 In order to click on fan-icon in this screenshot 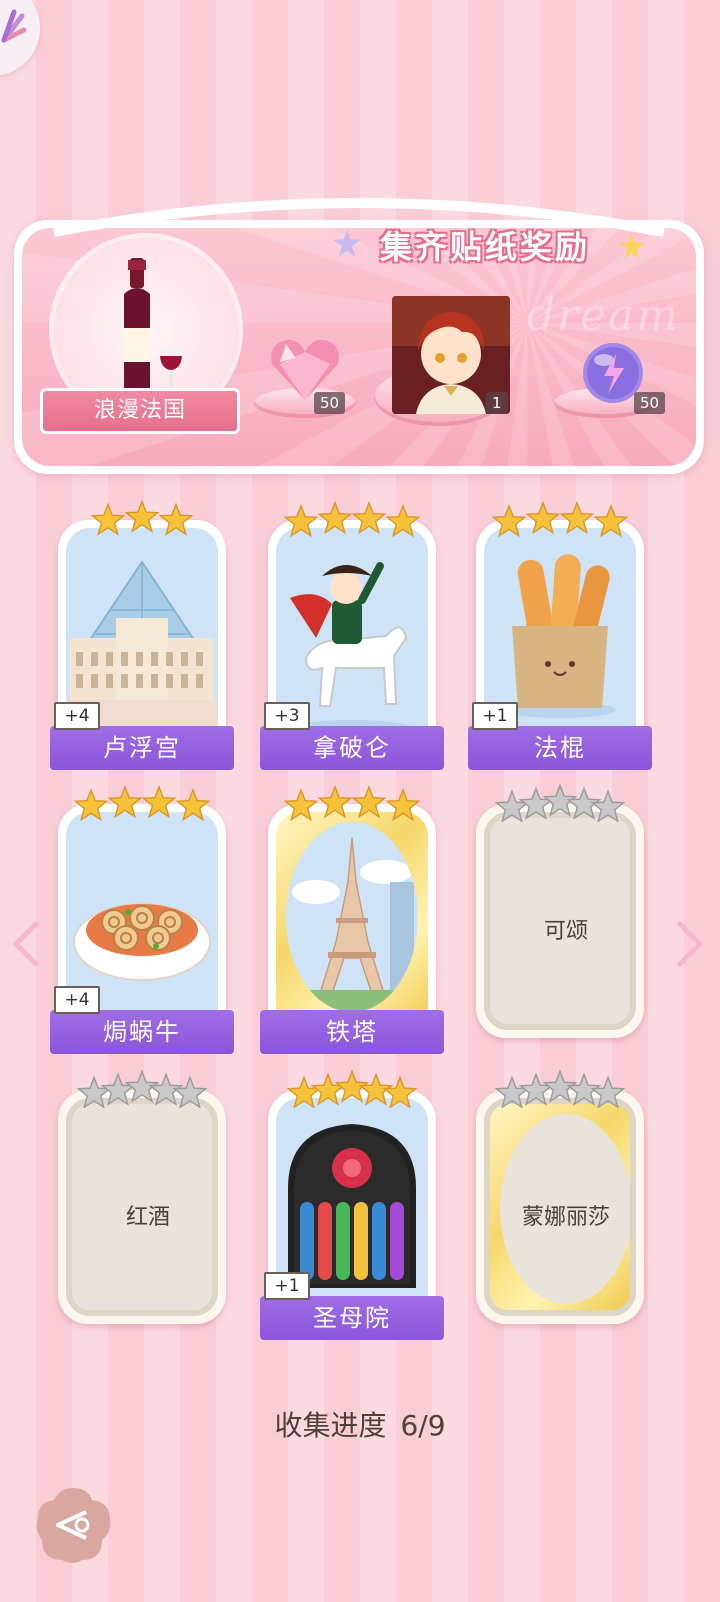, I will do `click(14, 26)`.